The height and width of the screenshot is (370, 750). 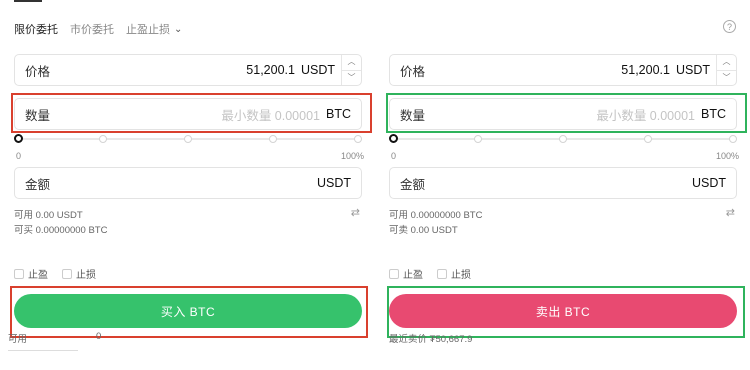 What do you see at coordinates (423, 230) in the screenshot?
I see `sell-can-sell: 可卖 0.00 USDT` at bounding box center [423, 230].